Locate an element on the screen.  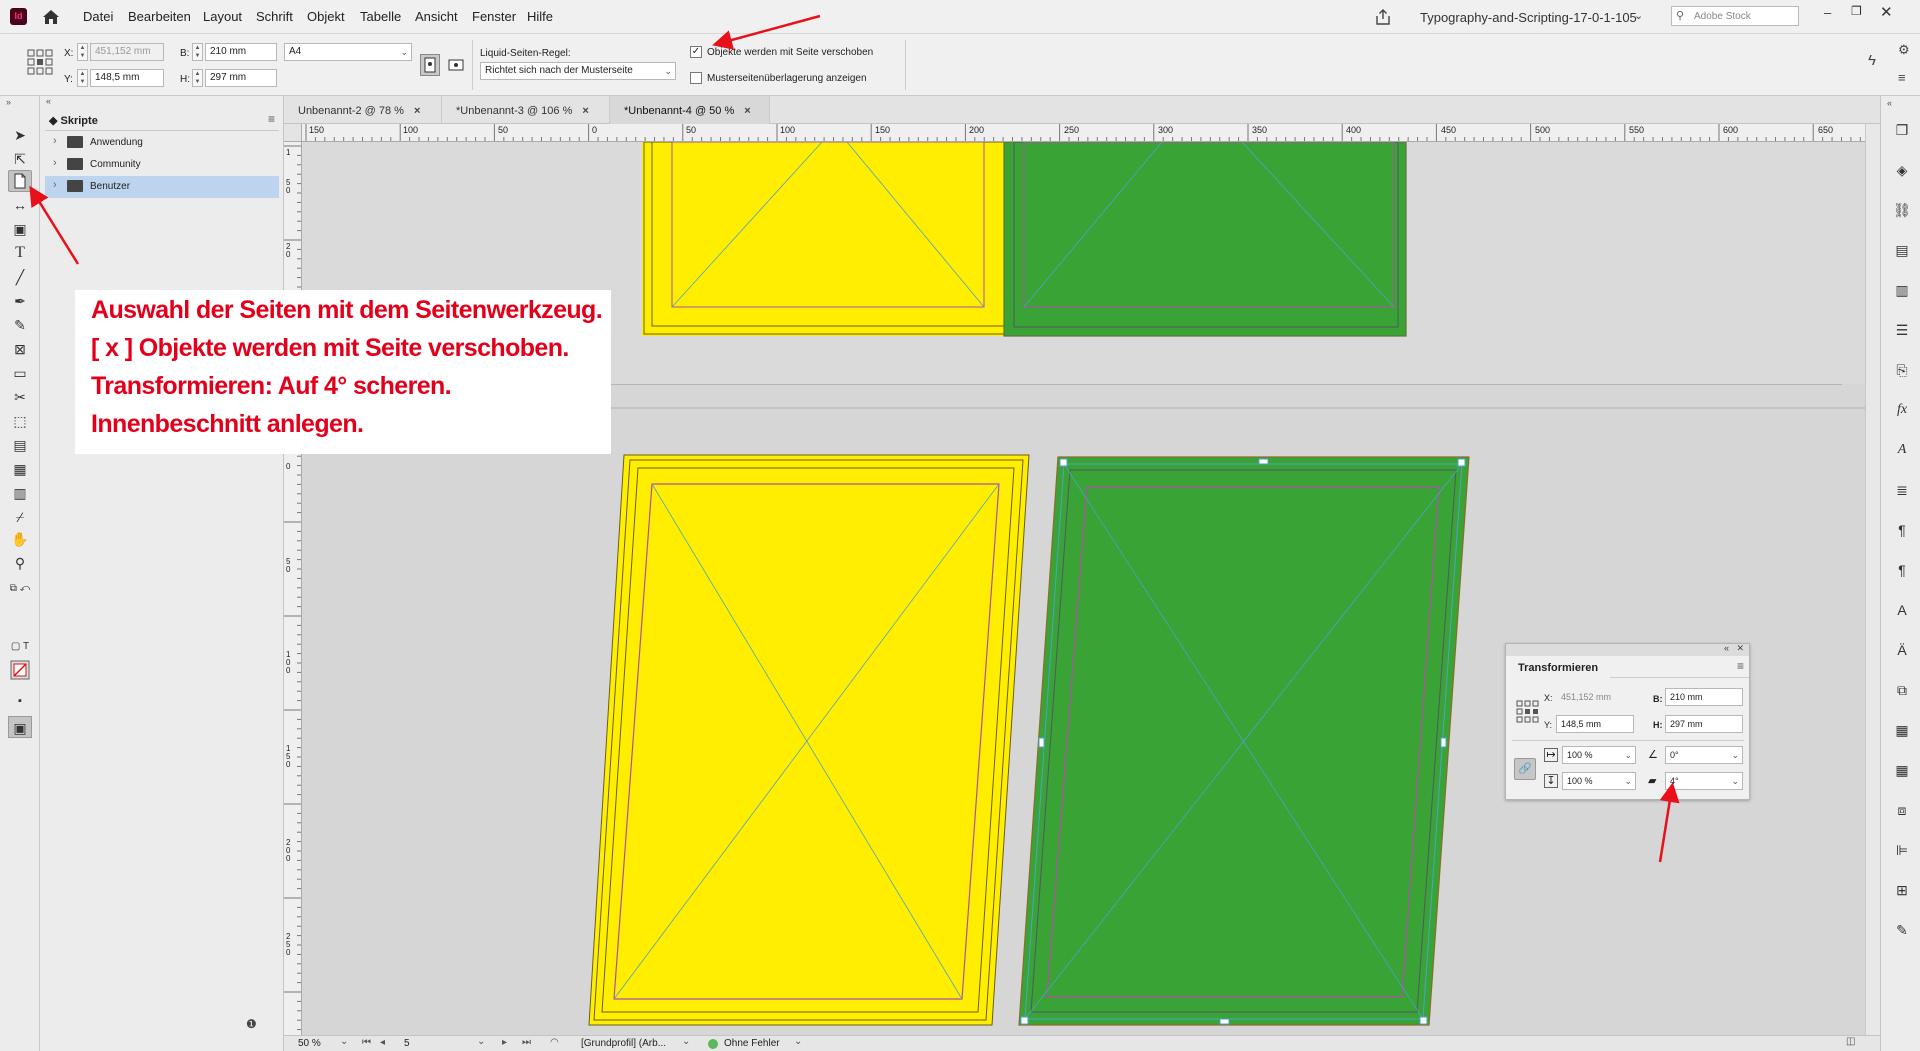
paragraph-styles-icon: ¶ is located at coordinates (1902, 570).